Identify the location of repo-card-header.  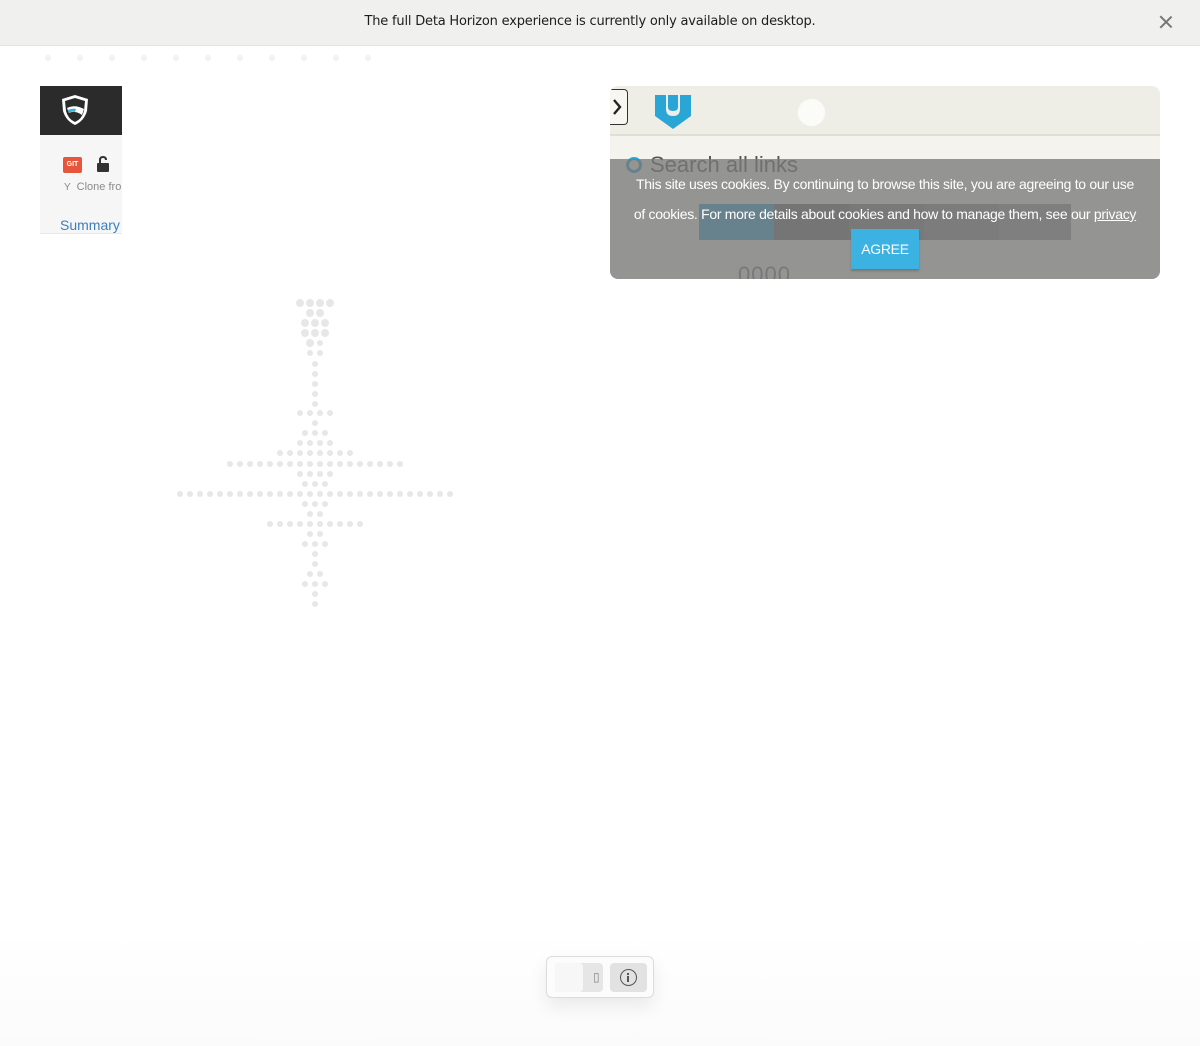
(81, 110).